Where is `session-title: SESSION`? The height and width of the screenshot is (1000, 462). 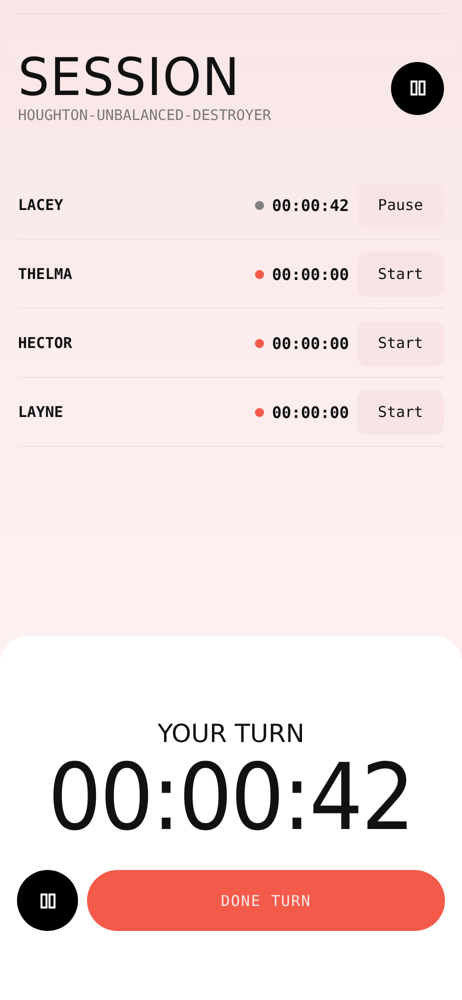 session-title: SESSION is located at coordinates (130, 78).